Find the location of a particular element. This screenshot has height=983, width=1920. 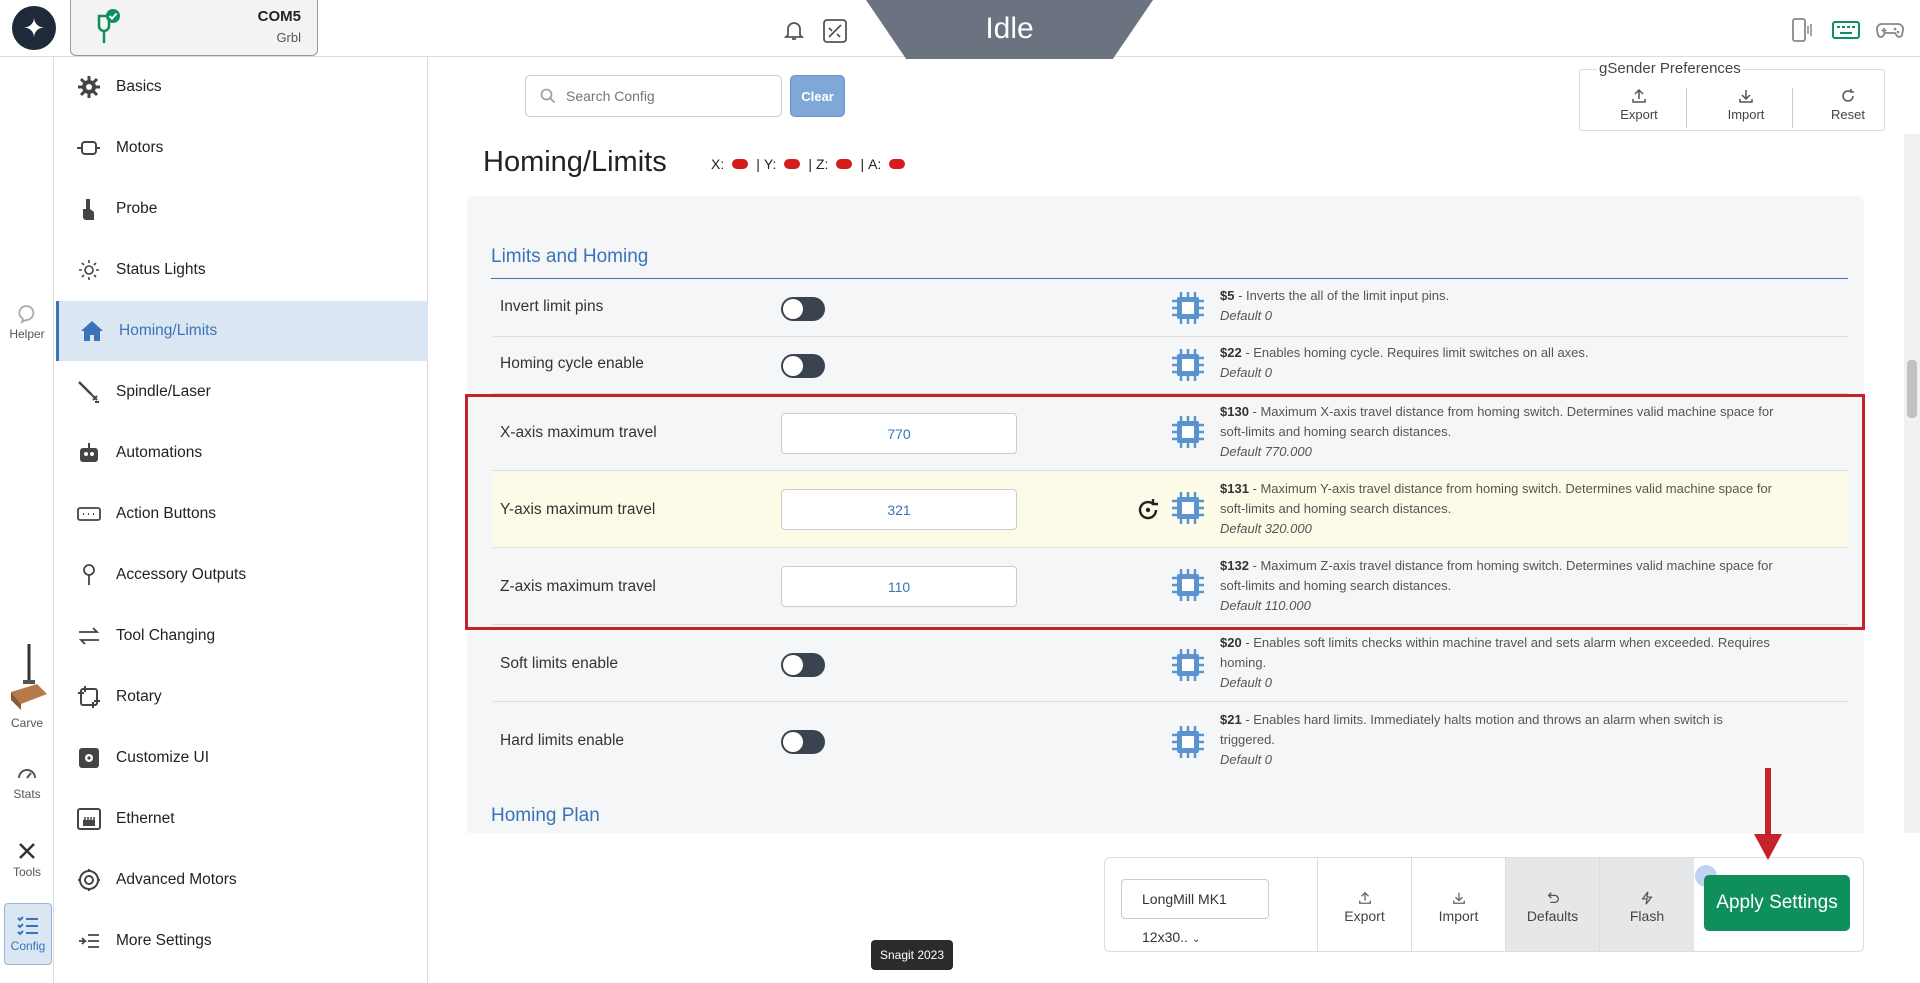

search-box is located at coordinates (653, 96).